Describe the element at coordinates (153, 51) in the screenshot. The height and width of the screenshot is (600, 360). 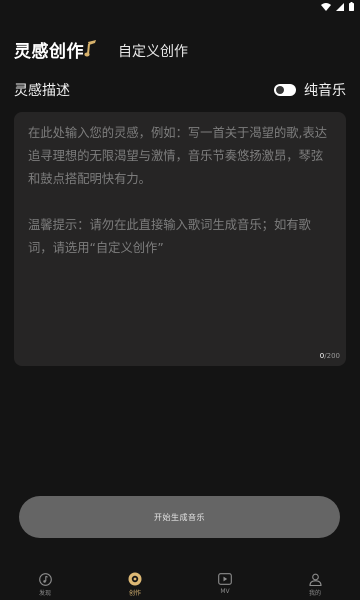
I see `tab-custom-creation: 自定义创作` at that location.